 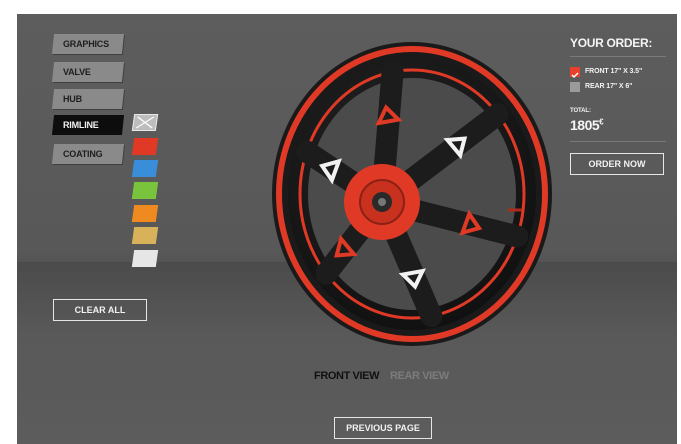 What do you see at coordinates (575, 87) in the screenshot?
I see `rear-checkbox` at bounding box center [575, 87].